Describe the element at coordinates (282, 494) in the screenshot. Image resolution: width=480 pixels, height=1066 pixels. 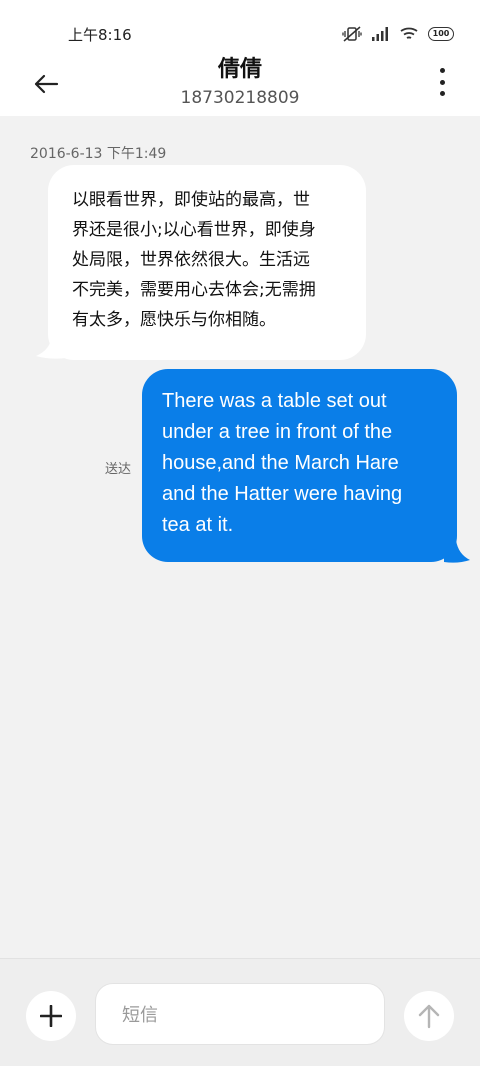
I see `message-line: and the Hatter were having` at that location.